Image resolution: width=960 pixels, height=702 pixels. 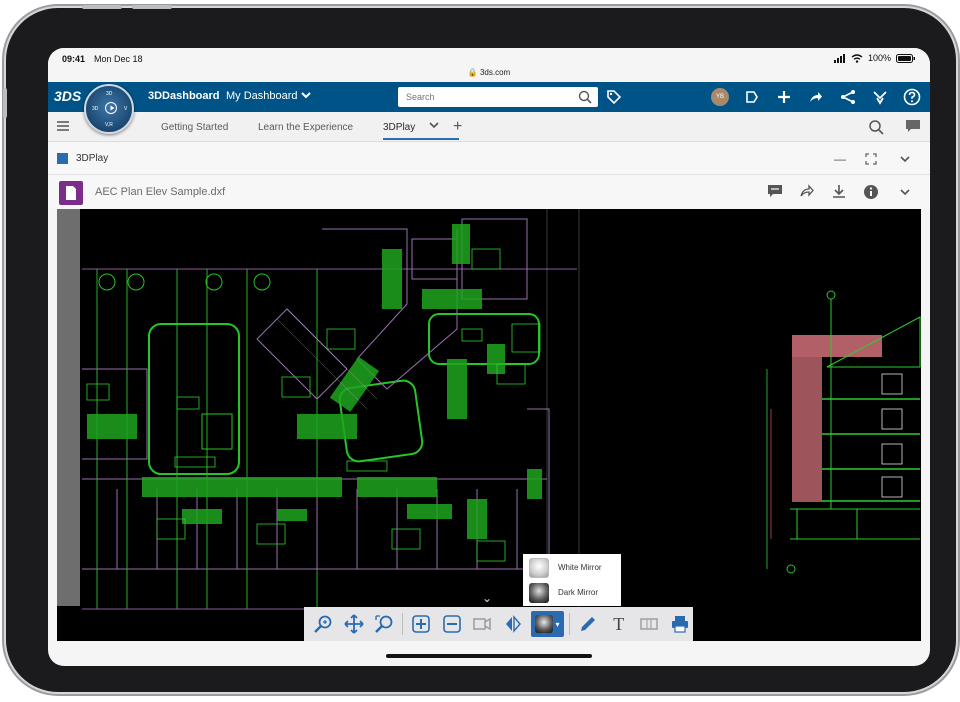 What do you see at coordinates (109, 125) in the screenshot?
I see `compass-label-bottom: V,R` at bounding box center [109, 125].